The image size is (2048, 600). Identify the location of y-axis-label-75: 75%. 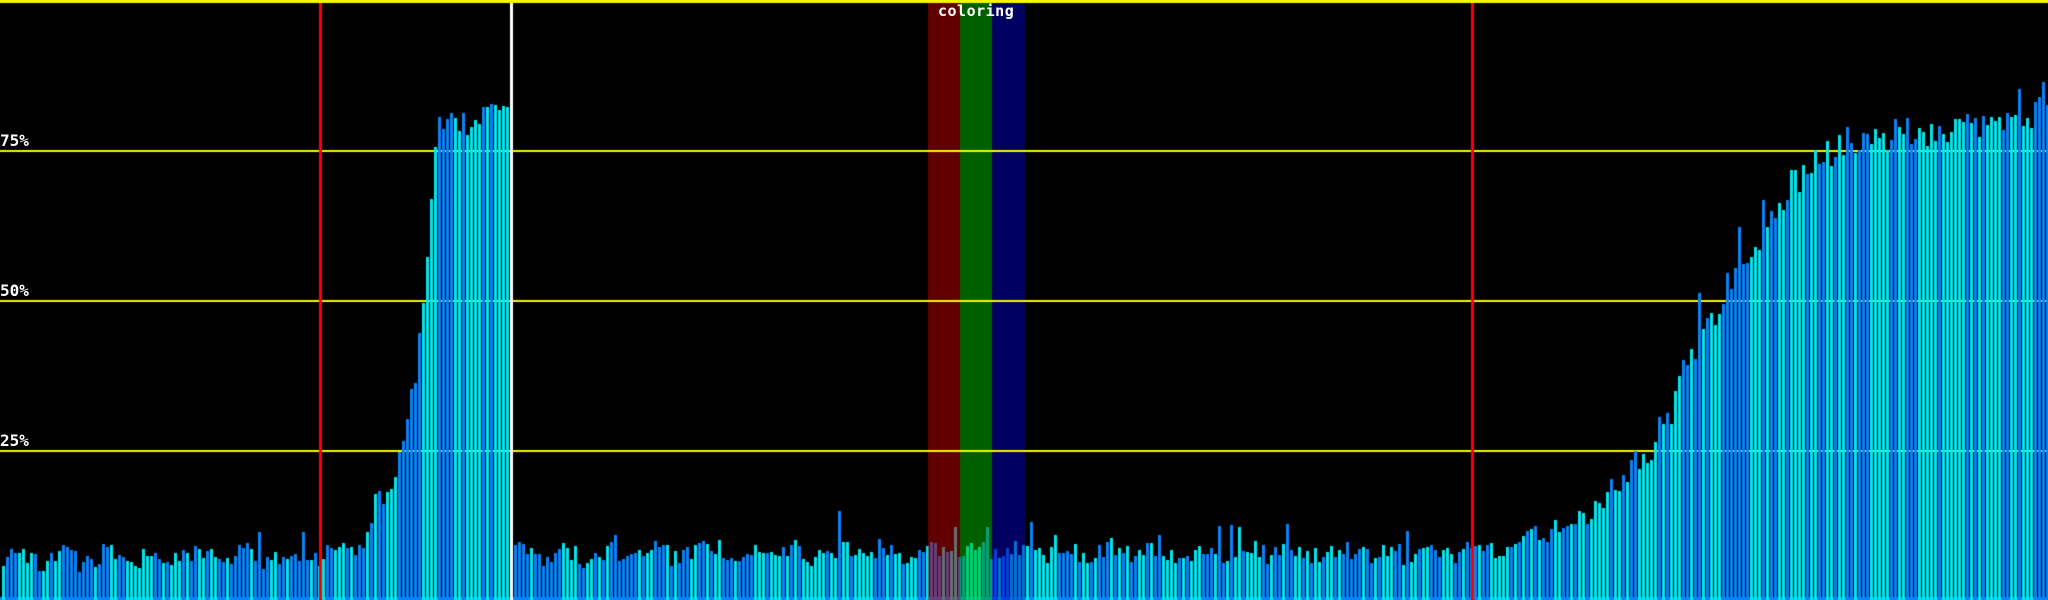
(14, 140).